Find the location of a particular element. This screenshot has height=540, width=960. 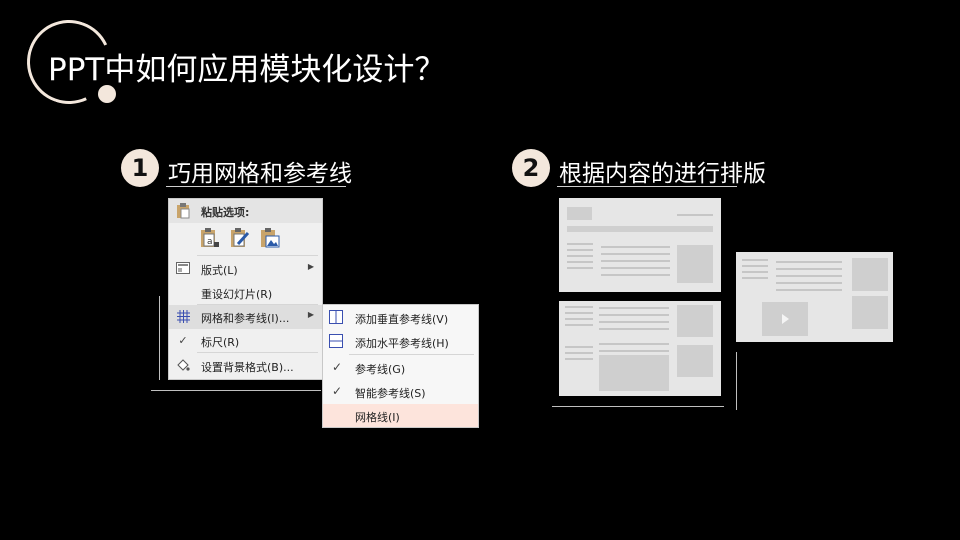

menu-item-label: 重设幻灯片(R) is located at coordinates (237, 294).